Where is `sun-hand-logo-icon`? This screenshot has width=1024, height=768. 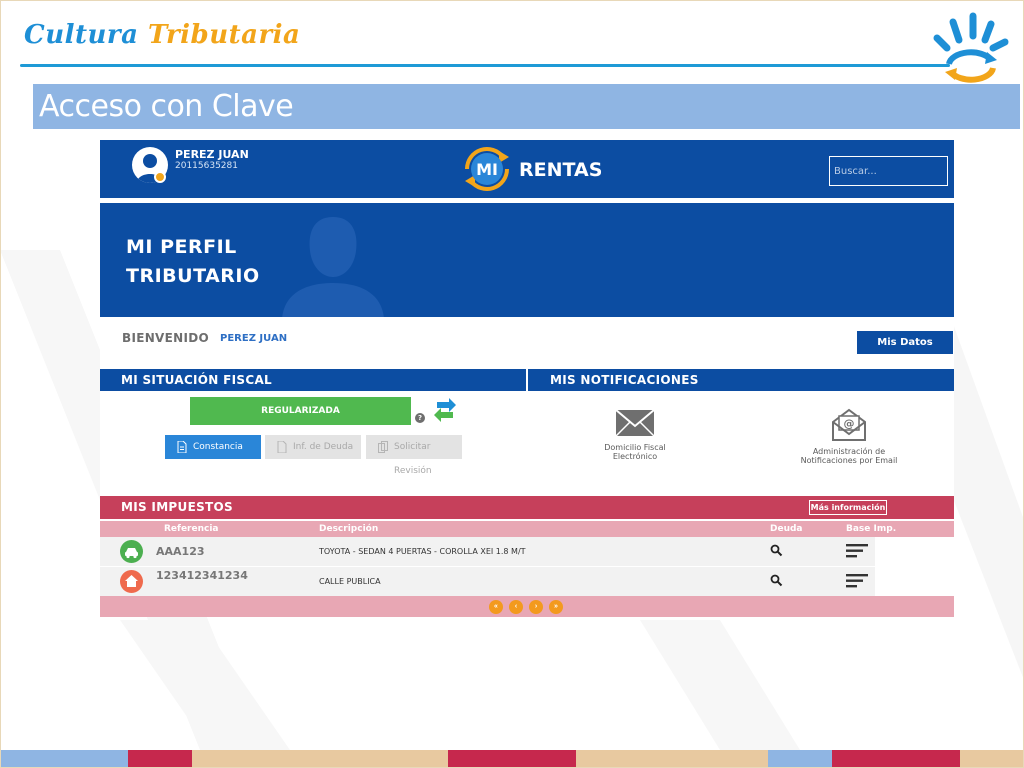
sun-hand-logo-icon is located at coordinates (971, 47).